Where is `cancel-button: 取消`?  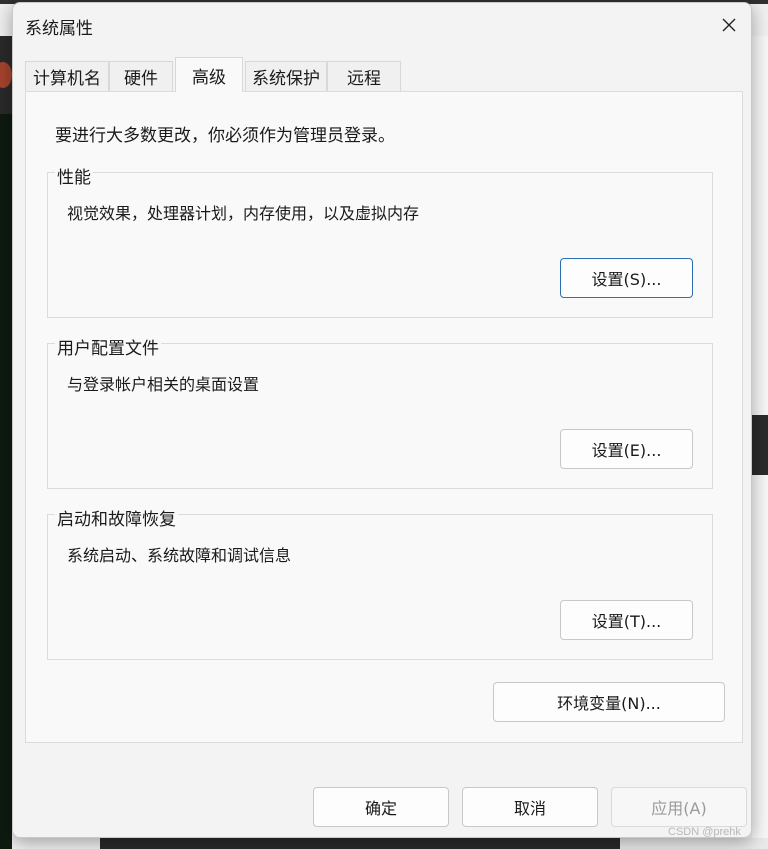
cancel-button: 取消 is located at coordinates (530, 807).